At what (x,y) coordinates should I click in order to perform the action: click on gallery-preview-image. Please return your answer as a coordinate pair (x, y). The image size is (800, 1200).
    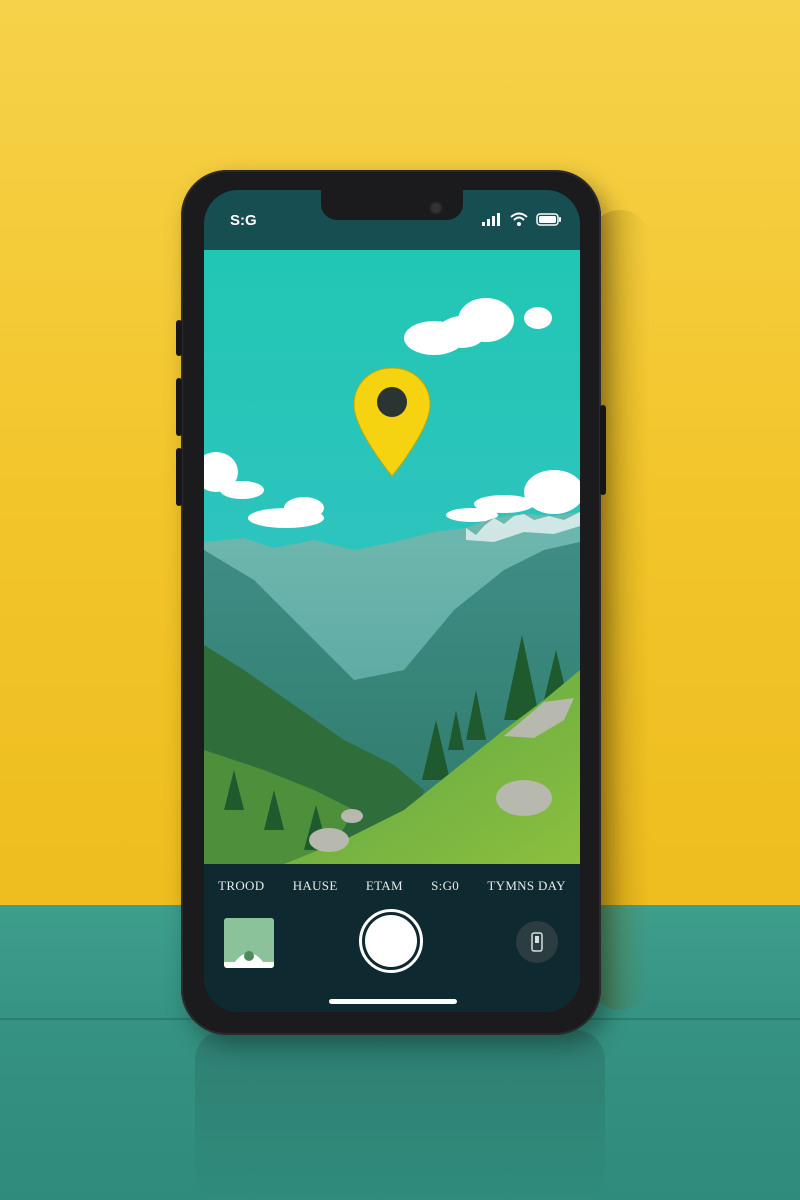
    Looking at the image, I should click on (249, 943).